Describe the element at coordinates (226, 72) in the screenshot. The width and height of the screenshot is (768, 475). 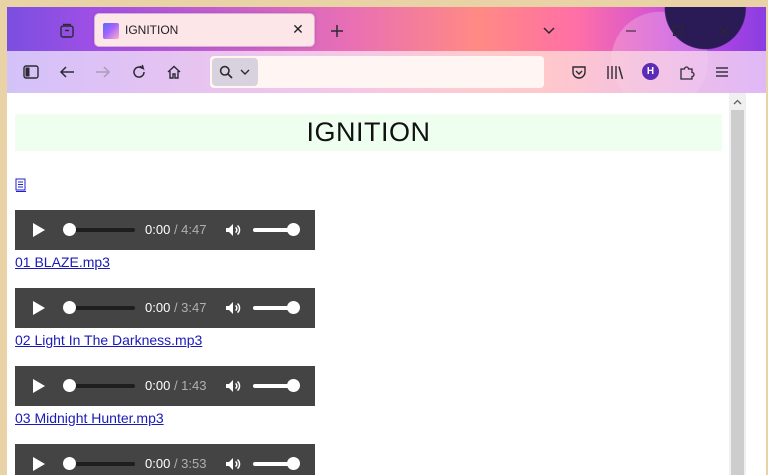
I see `search-icon` at that location.